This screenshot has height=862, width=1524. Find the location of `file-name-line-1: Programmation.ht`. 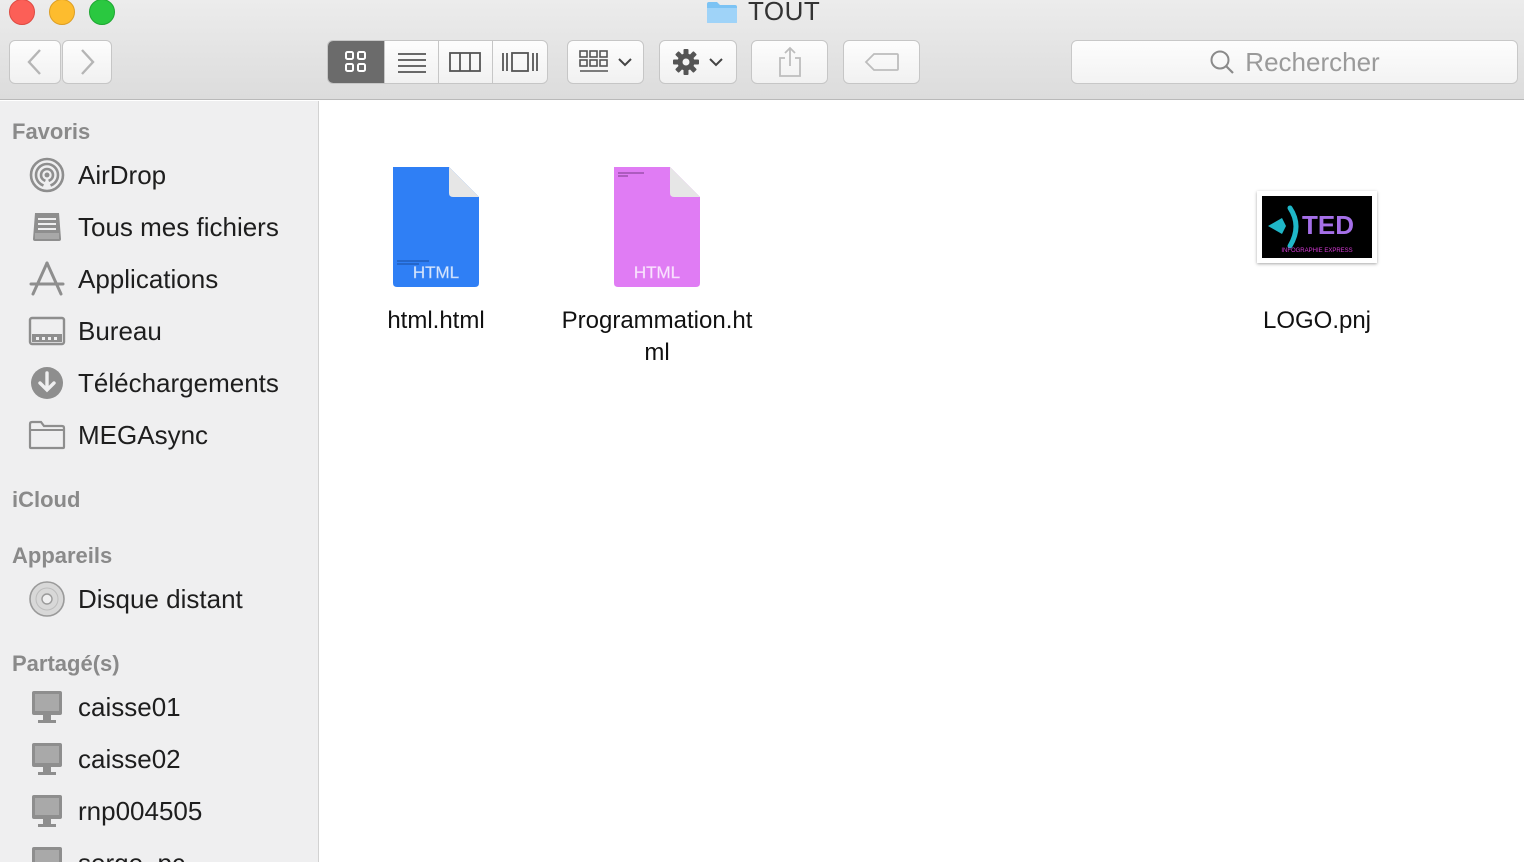

file-name-line-1: Programmation.ht is located at coordinates (657, 320).